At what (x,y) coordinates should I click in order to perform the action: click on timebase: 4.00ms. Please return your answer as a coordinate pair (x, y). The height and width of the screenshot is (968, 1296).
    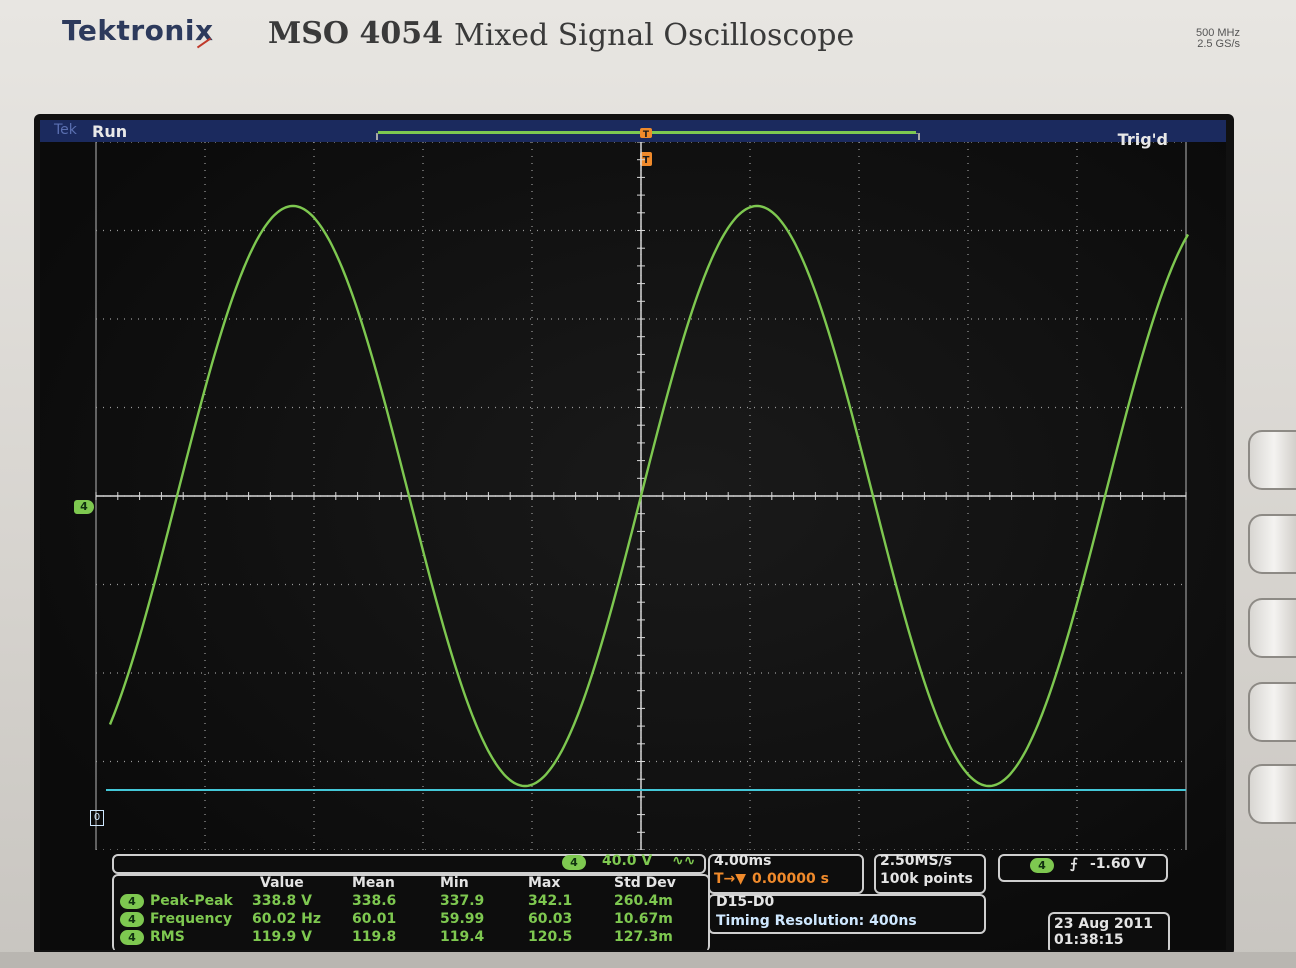
    Looking at the image, I should click on (743, 861).